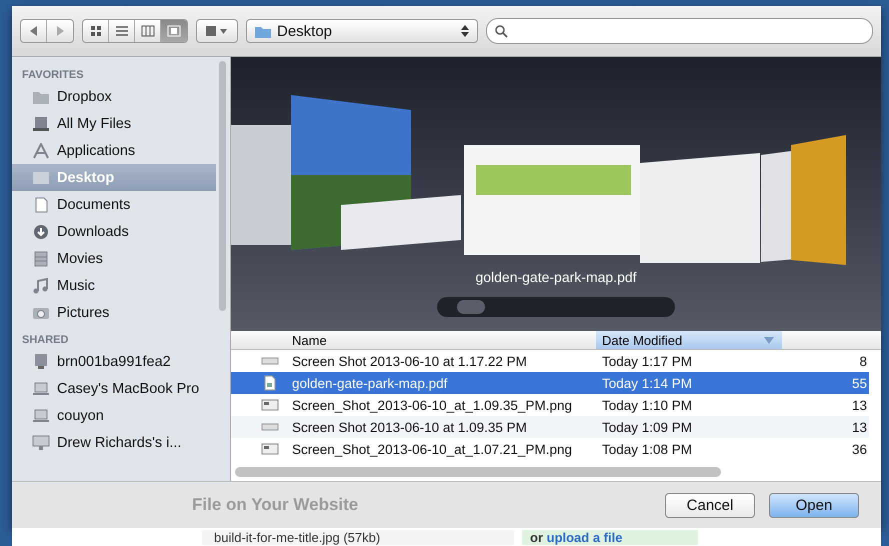 Image resolution: width=889 pixels, height=546 pixels. Describe the element at coordinates (114, 231) in the screenshot. I see `sidebar-item: Downloads` at that location.